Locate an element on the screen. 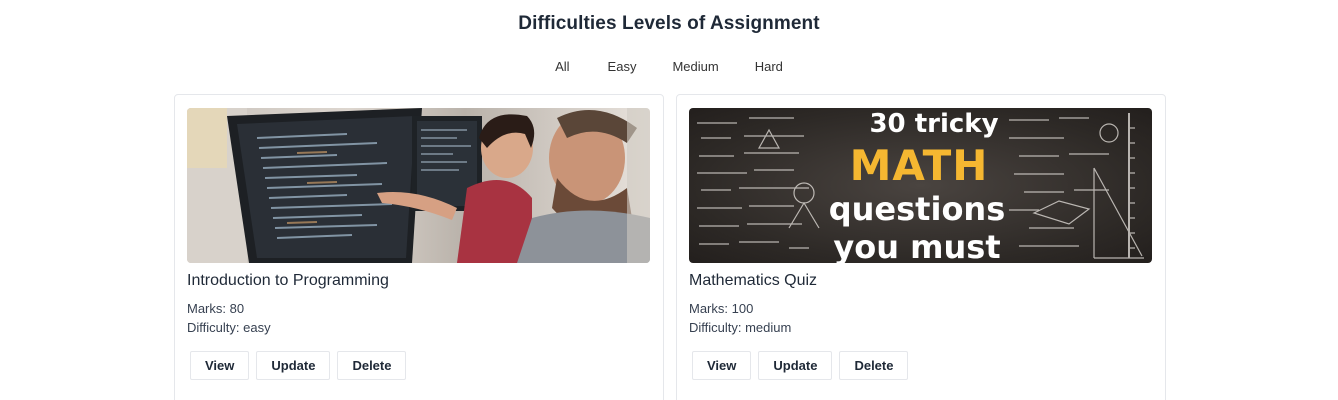 This screenshot has width=1338, height=400. page-title: Difficulties Levels of Assignment is located at coordinates (669, 23).